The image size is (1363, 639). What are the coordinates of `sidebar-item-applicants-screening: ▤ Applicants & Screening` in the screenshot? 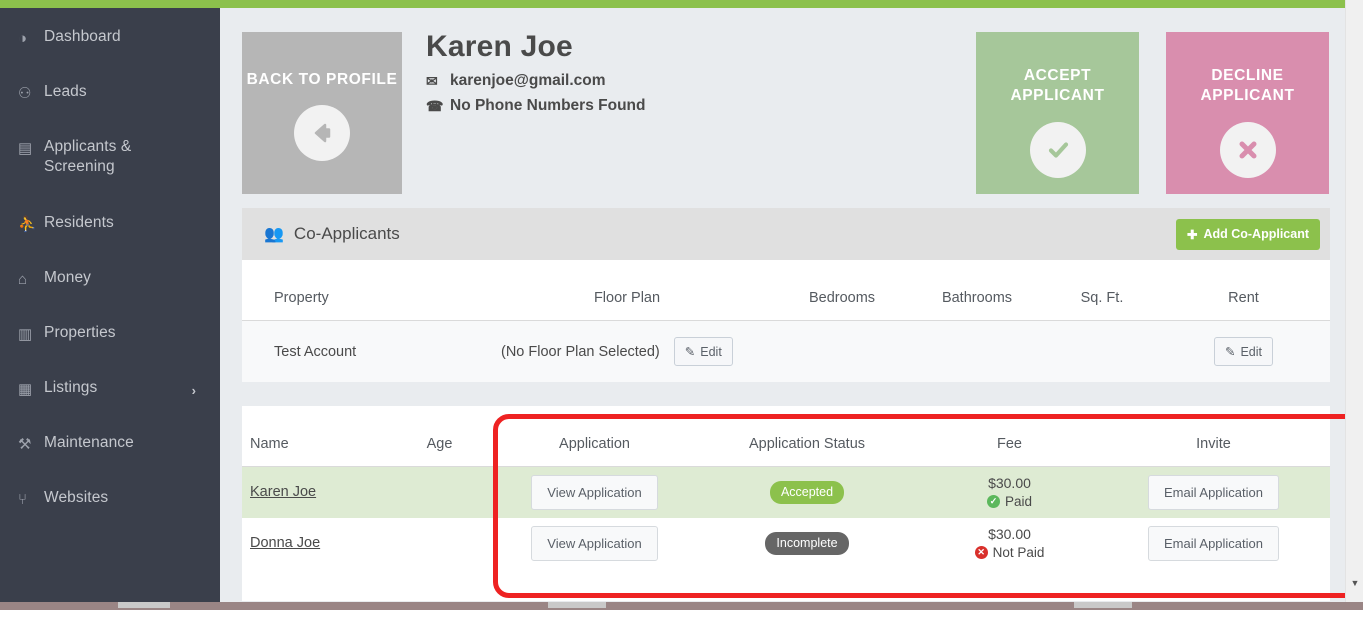 It's located at (110, 170).